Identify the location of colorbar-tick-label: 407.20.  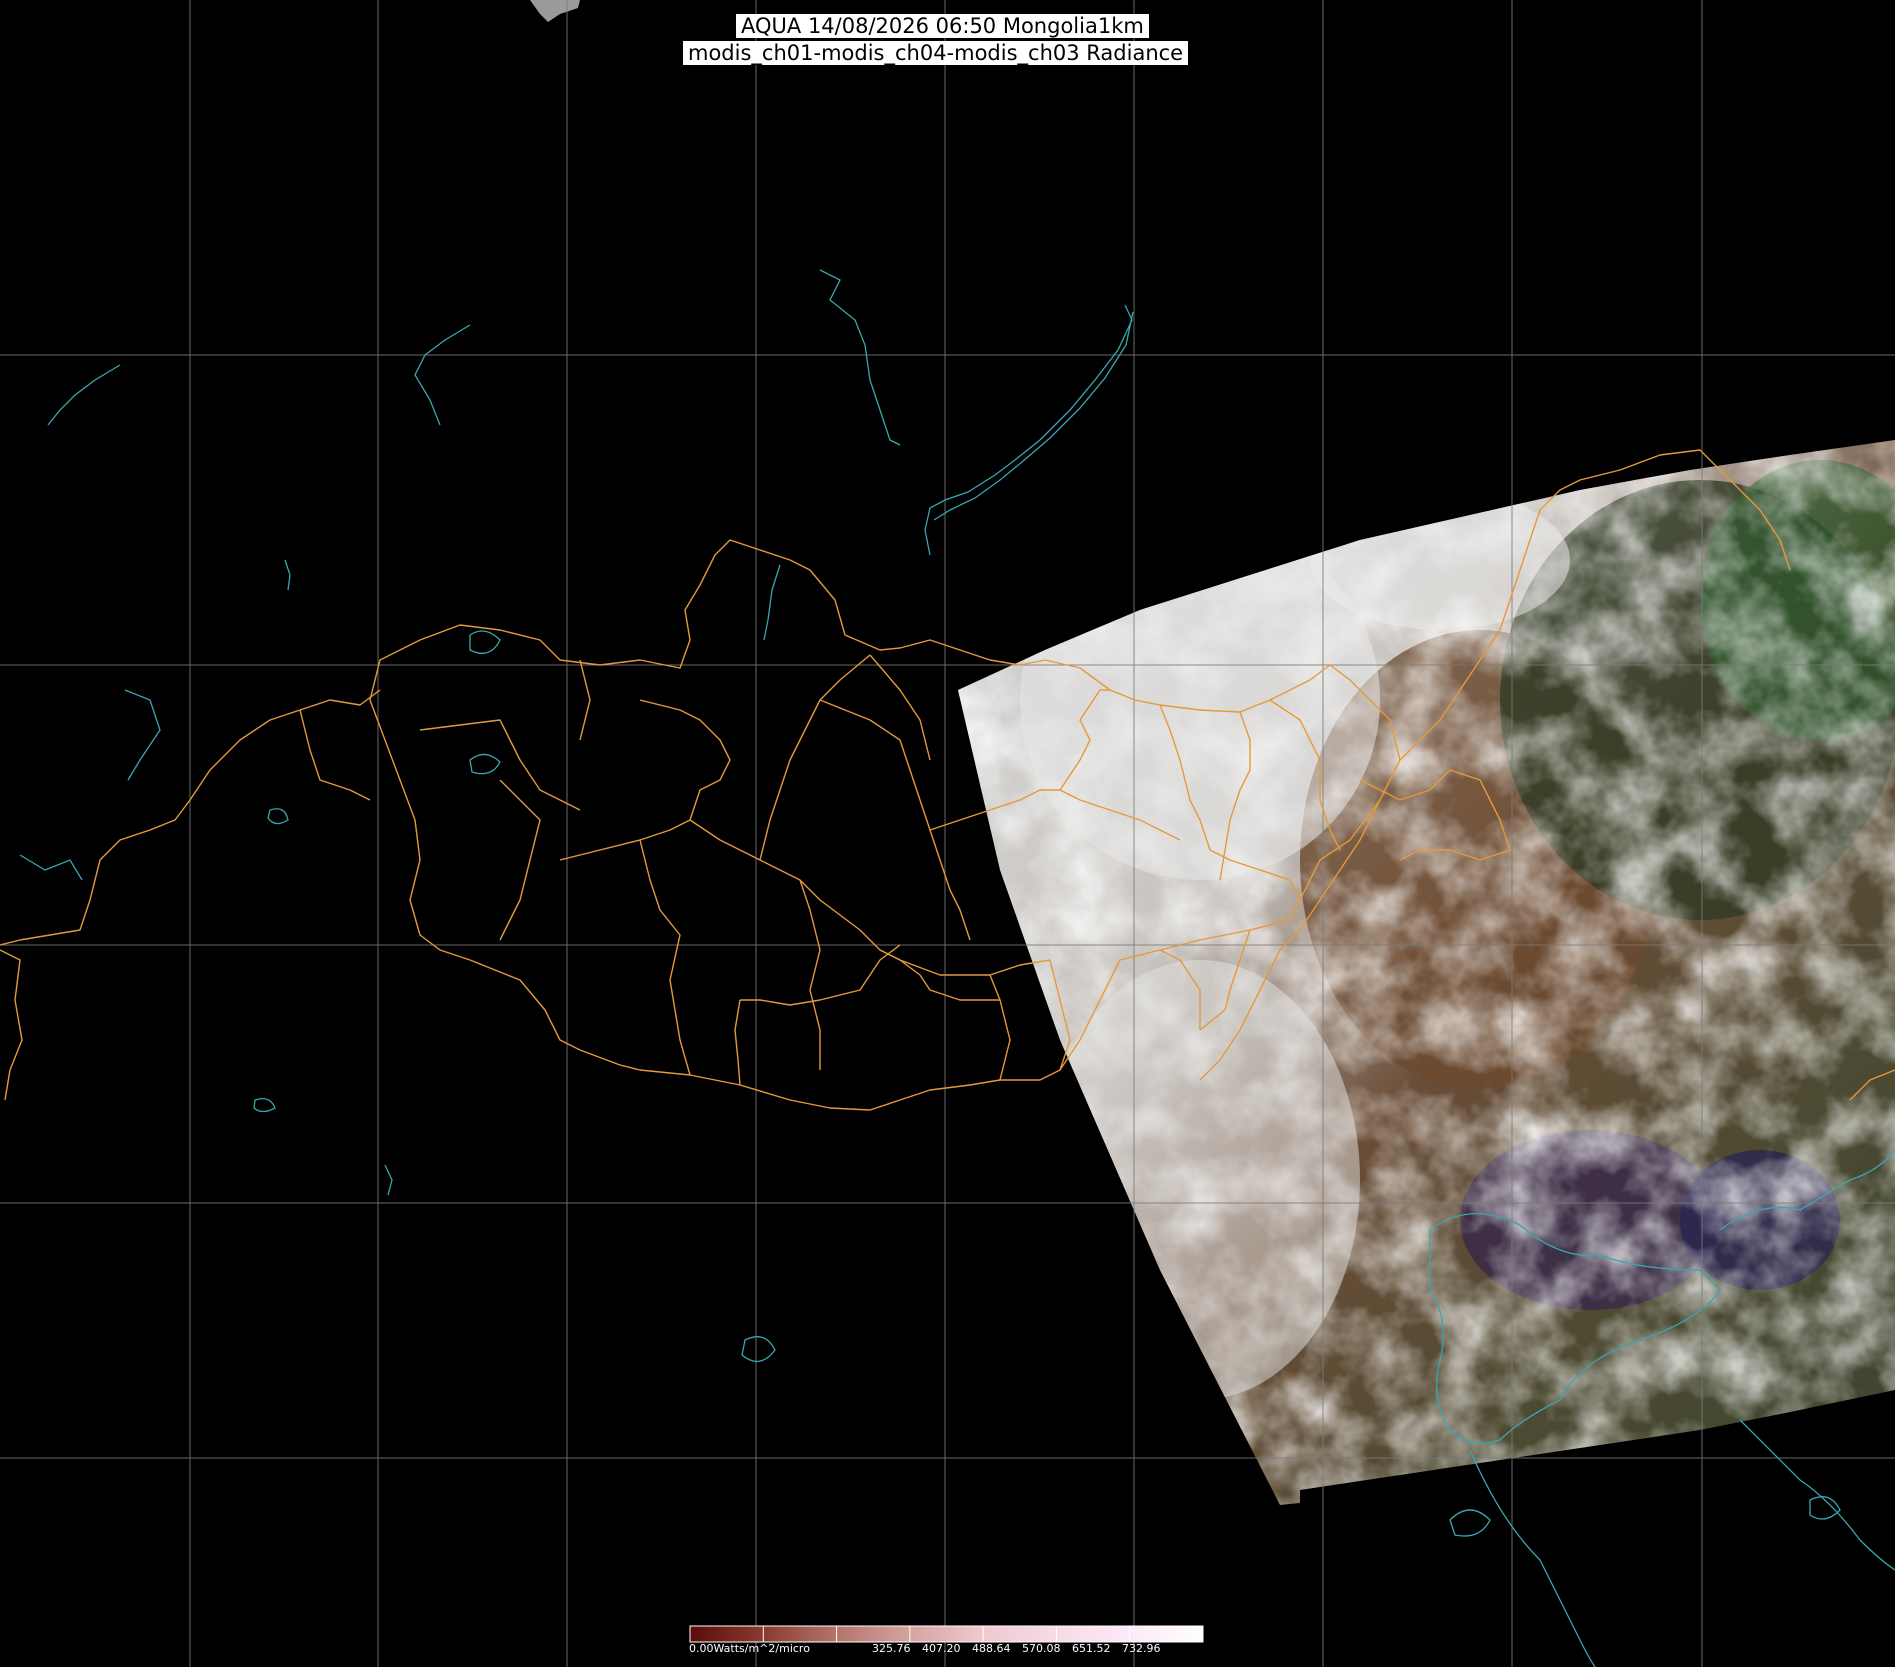
(941, 1648).